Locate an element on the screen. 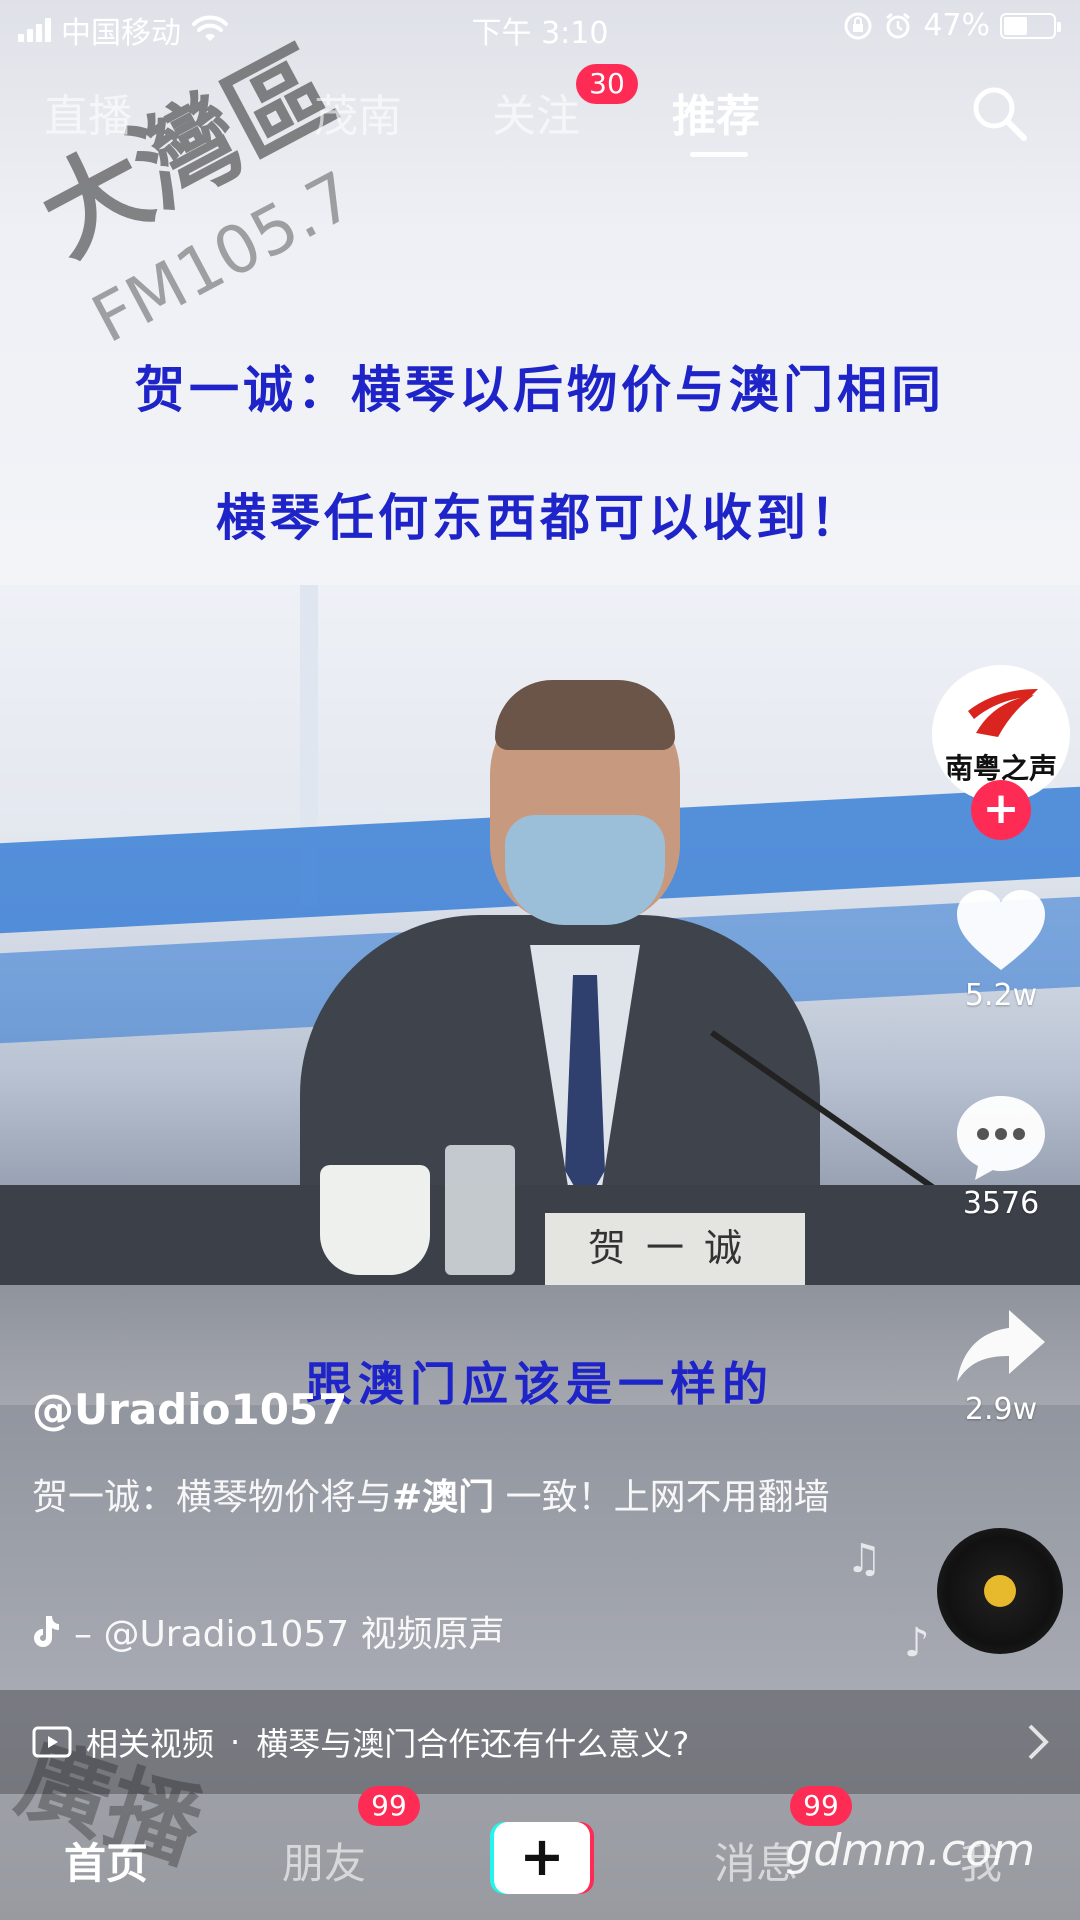 This screenshot has width=1080, height=1920. status-right: 47% is located at coordinates (952, 25).